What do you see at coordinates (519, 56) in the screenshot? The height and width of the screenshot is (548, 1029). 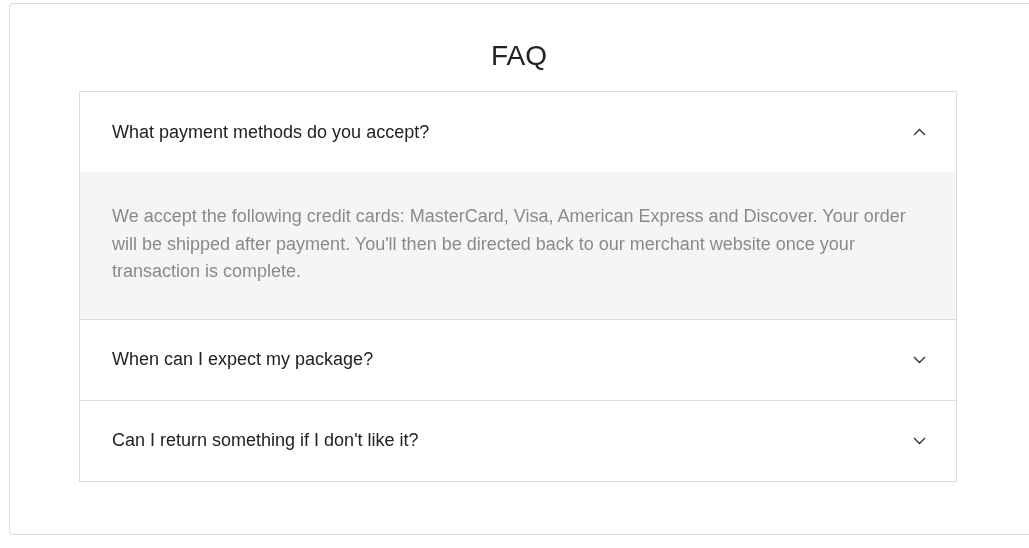 I see `page-title: FAQ` at bounding box center [519, 56].